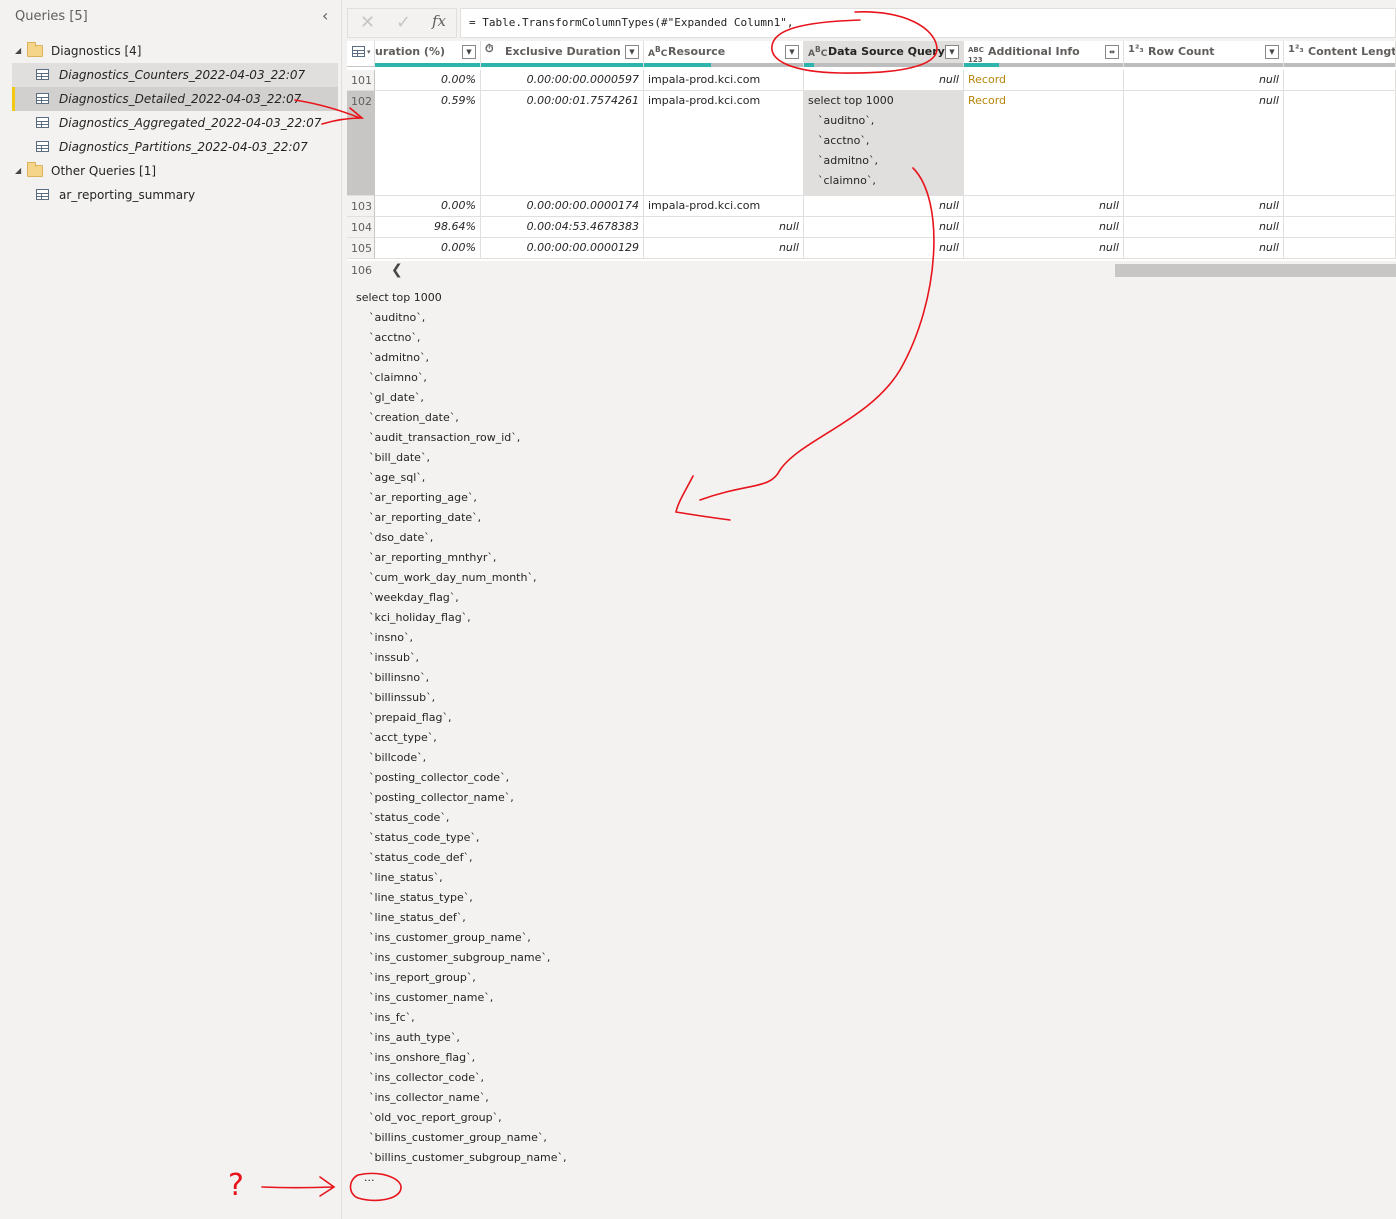  What do you see at coordinates (884, 54) in the screenshot?
I see `column-header-data-source-query: ABC Data Source Query ▼` at bounding box center [884, 54].